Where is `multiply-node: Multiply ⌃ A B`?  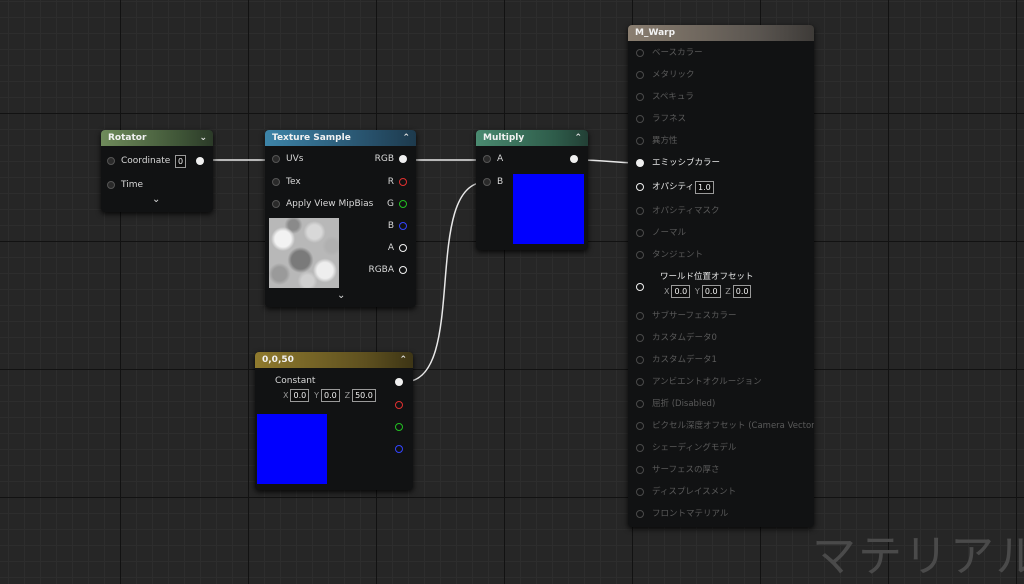 multiply-node: Multiply ⌃ A B is located at coordinates (532, 190).